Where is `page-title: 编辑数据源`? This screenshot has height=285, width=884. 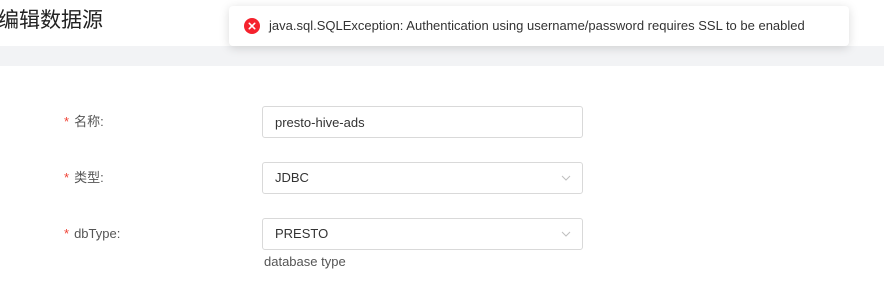
page-title: 编辑数据源 is located at coordinates (51, 20).